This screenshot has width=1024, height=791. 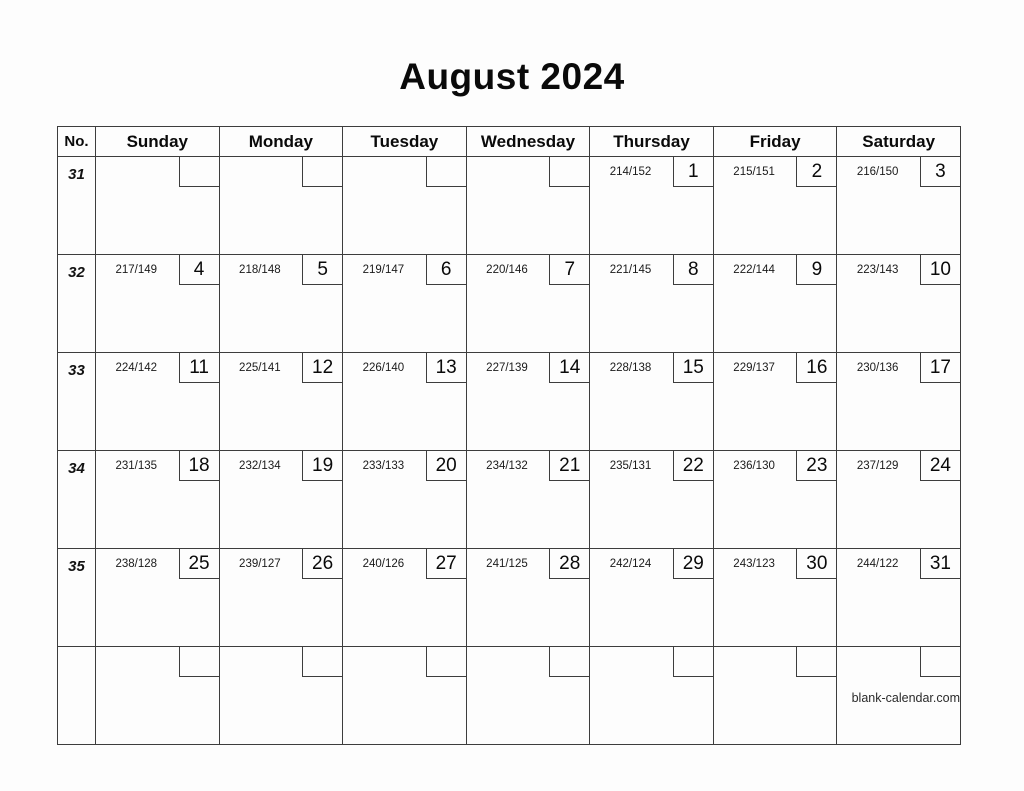 I want to click on calendar-day-cell: 218/148 5, so click(x=281, y=303).